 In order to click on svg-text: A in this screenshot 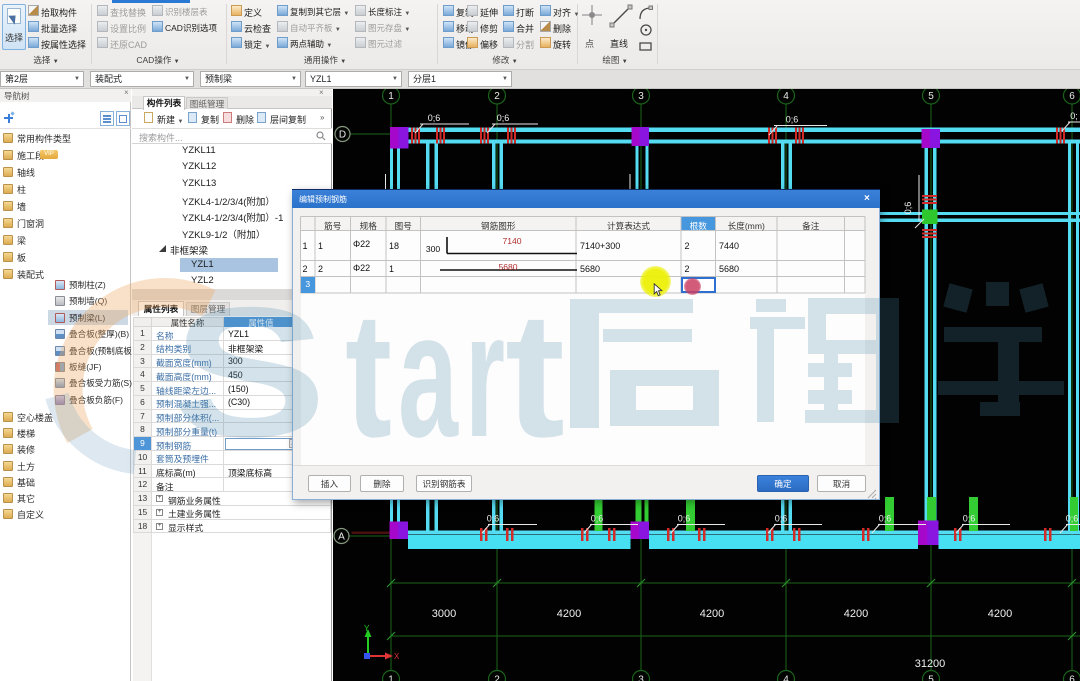, I will do `click(341, 537)`.